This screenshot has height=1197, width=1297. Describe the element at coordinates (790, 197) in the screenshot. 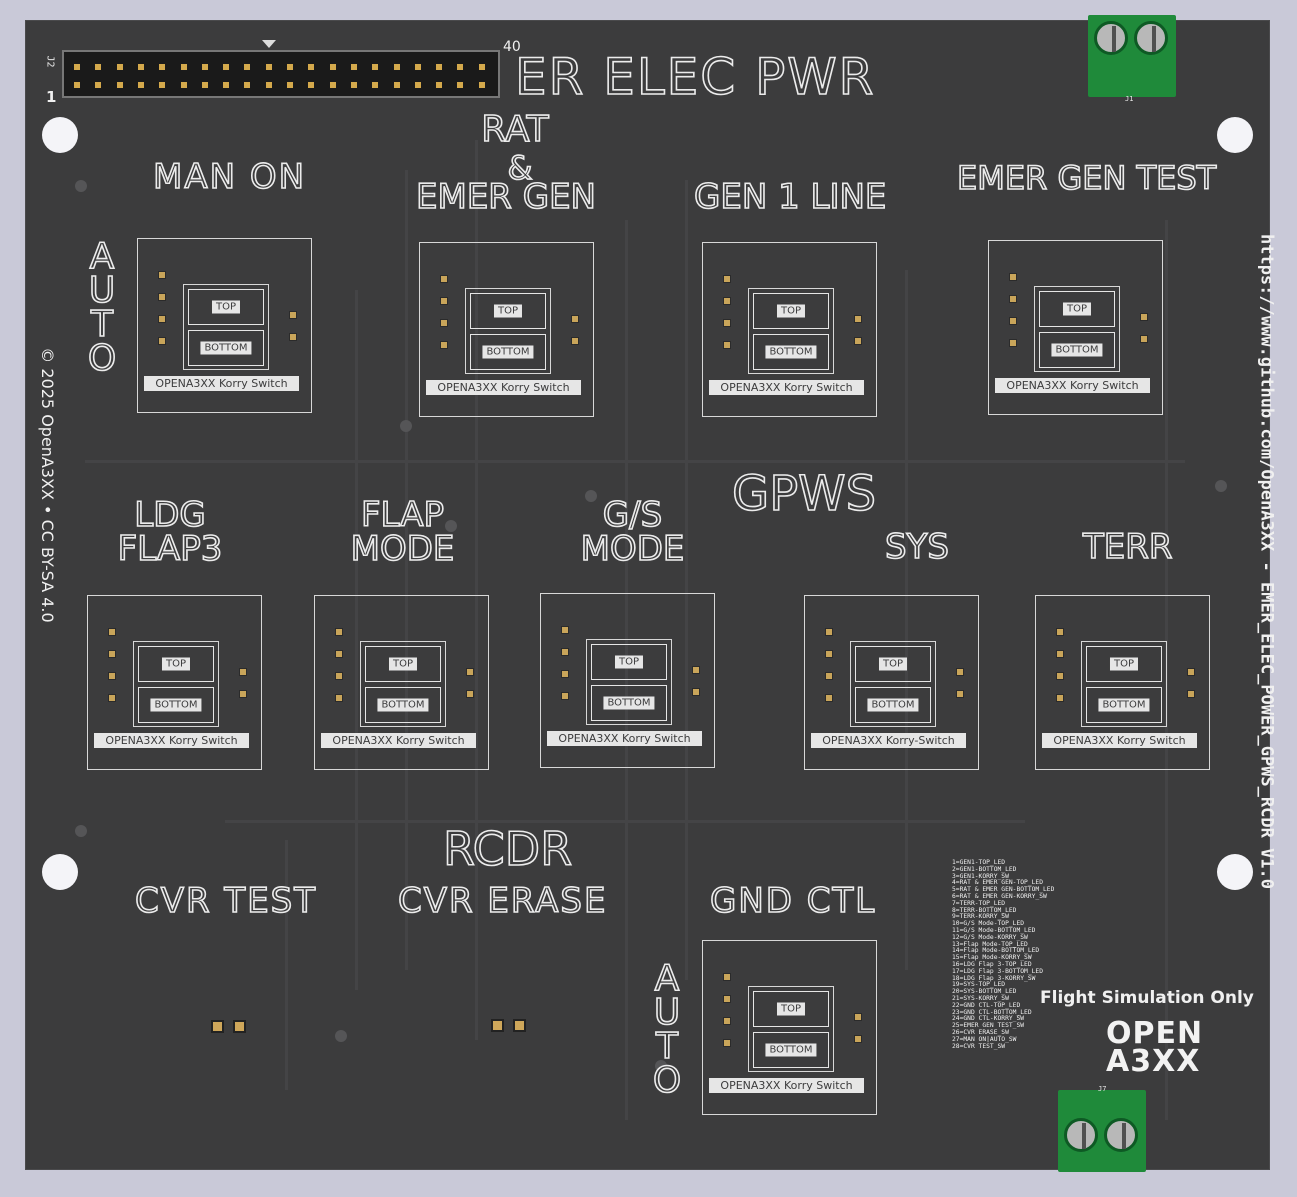

I see `heading-gen1-line: GEN 1 LINE` at that location.